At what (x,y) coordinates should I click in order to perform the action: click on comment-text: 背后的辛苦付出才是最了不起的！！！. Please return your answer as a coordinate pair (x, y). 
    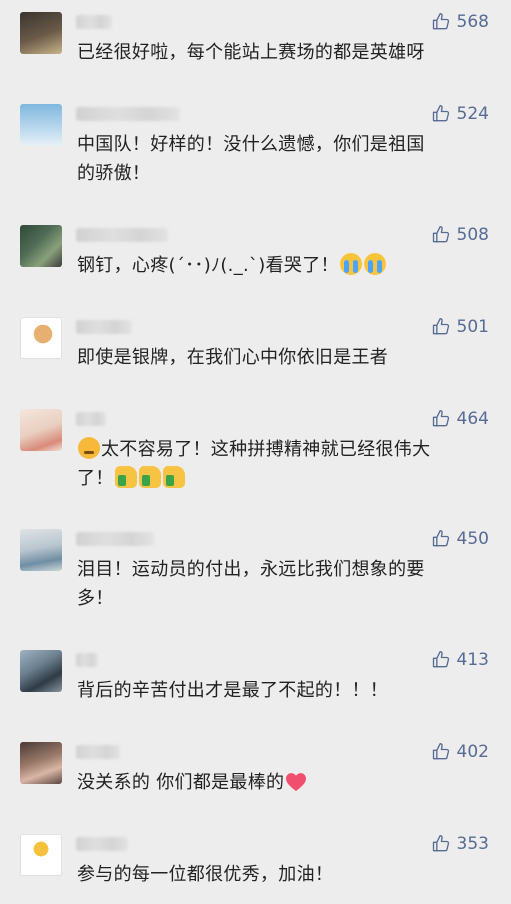
    Looking at the image, I should click on (233, 690).